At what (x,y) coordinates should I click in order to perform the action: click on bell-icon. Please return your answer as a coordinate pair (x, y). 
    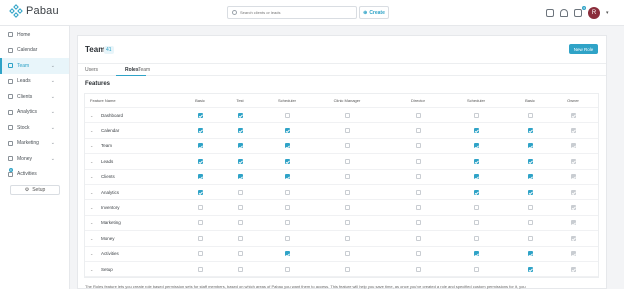
    Looking at the image, I should click on (564, 13).